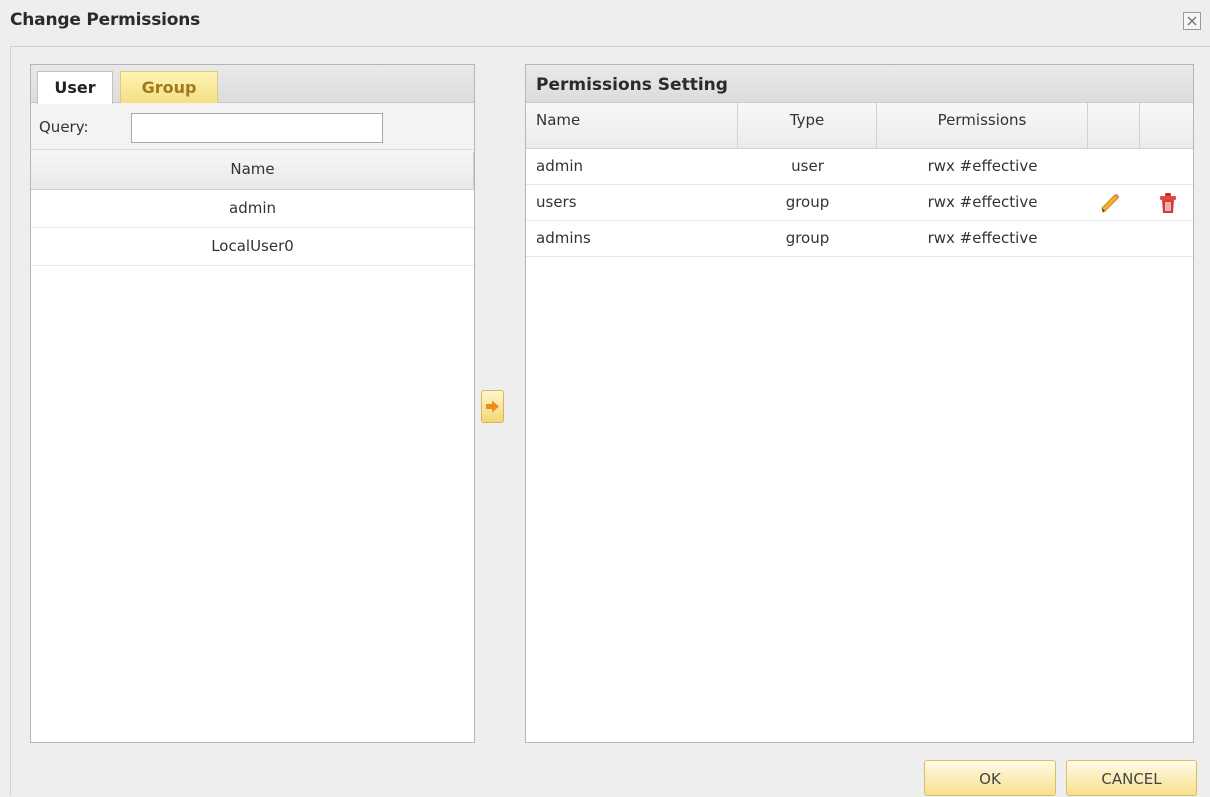 The width and height of the screenshot is (1210, 797). What do you see at coordinates (990, 778) in the screenshot?
I see `ok-button: OK` at bounding box center [990, 778].